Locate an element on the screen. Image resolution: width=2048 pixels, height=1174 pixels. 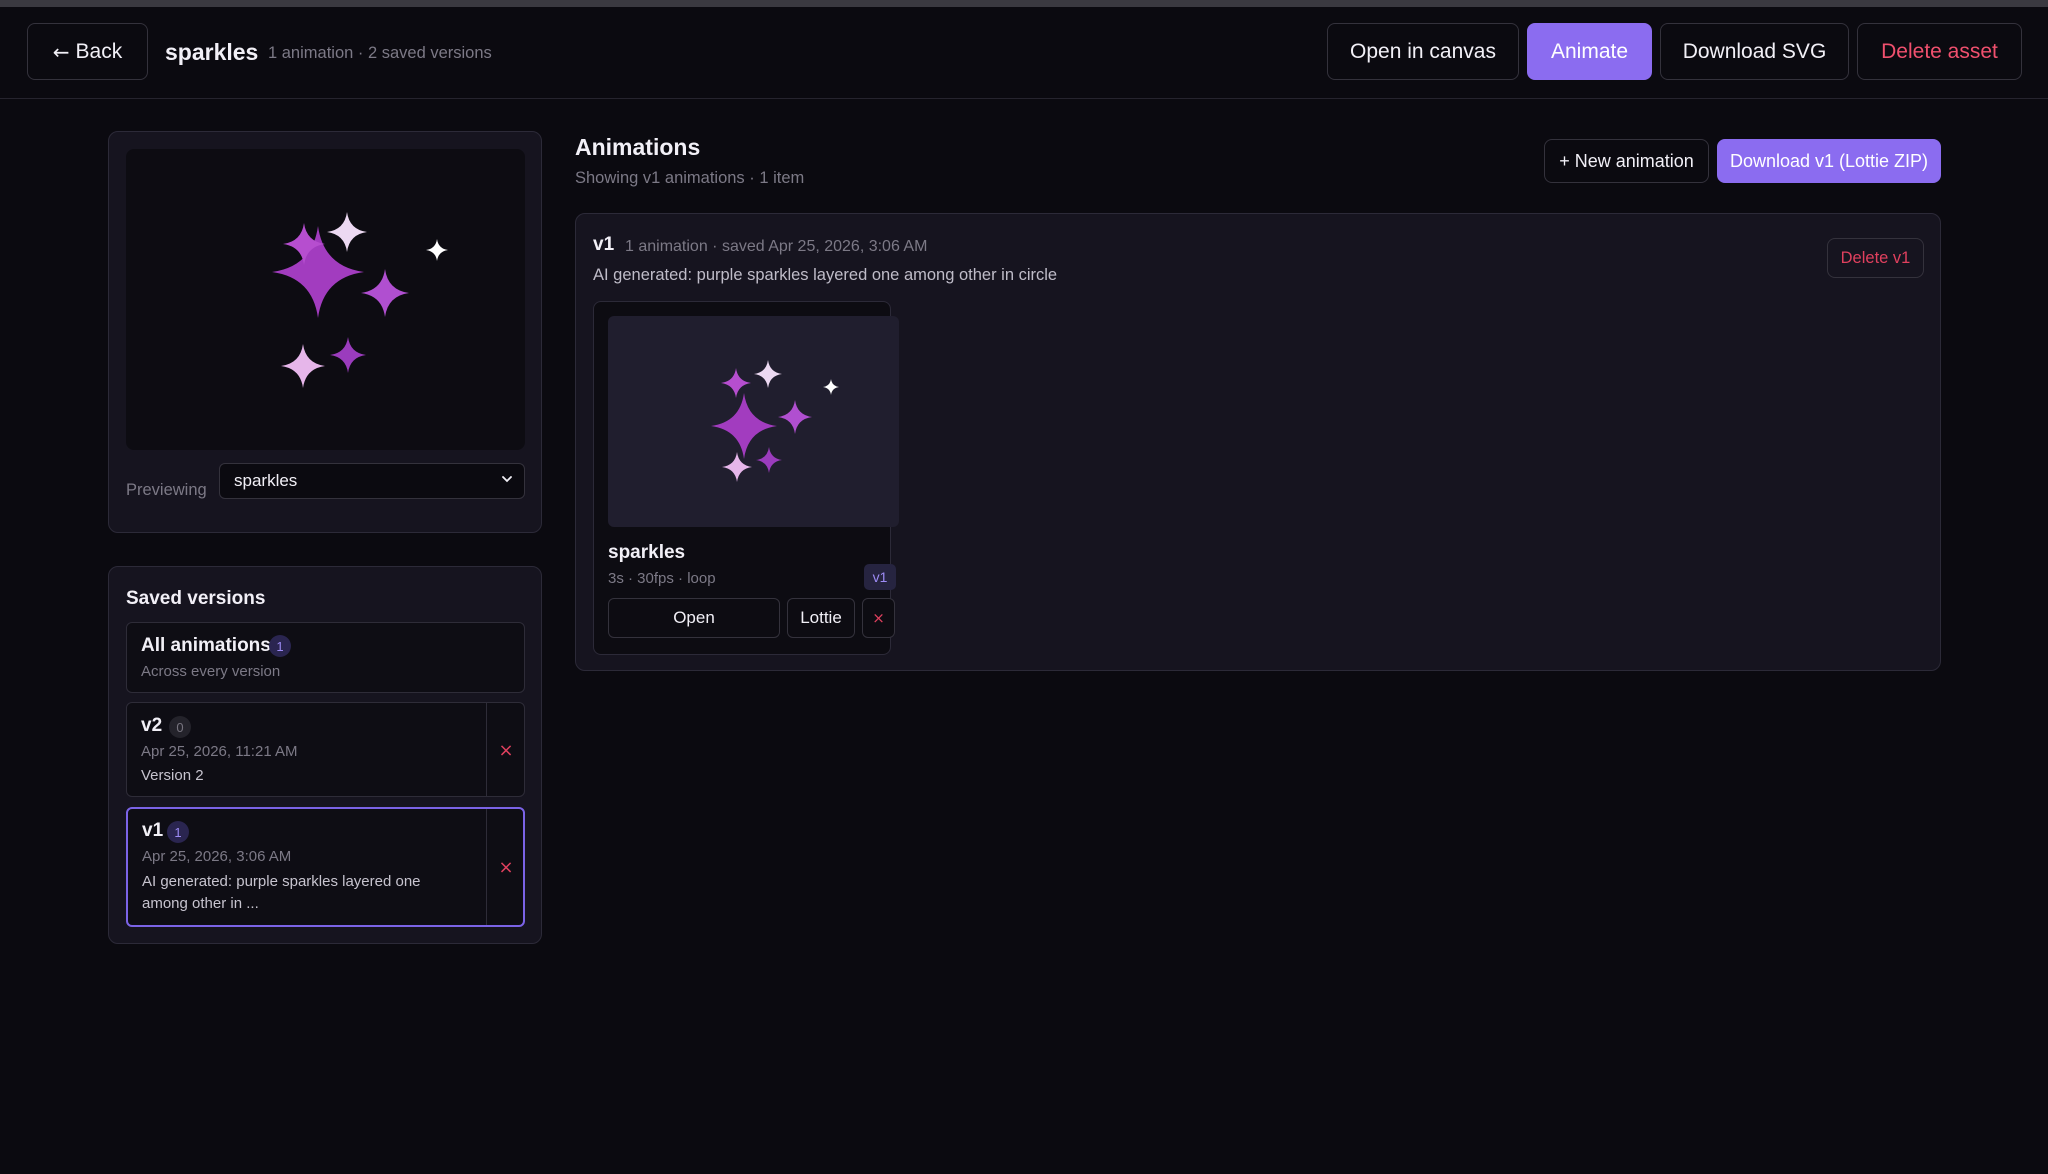
animation-name: sparkles is located at coordinates (647, 552).